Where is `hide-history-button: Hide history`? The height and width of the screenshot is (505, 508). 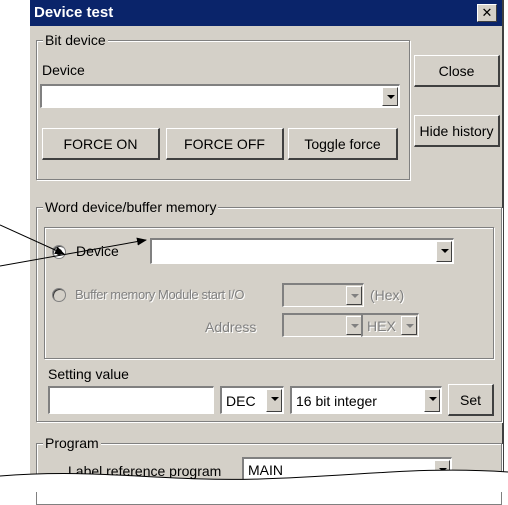 hide-history-button: Hide history is located at coordinates (457, 131).